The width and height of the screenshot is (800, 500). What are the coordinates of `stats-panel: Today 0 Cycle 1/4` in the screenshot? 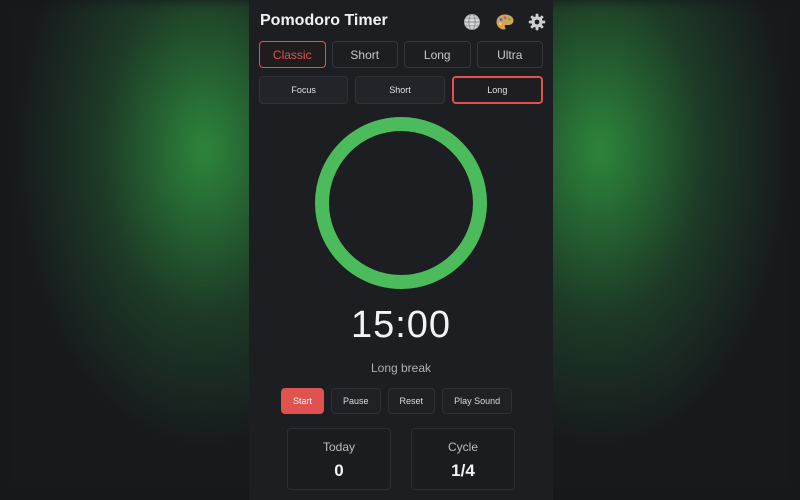 It's located at (401, 459).